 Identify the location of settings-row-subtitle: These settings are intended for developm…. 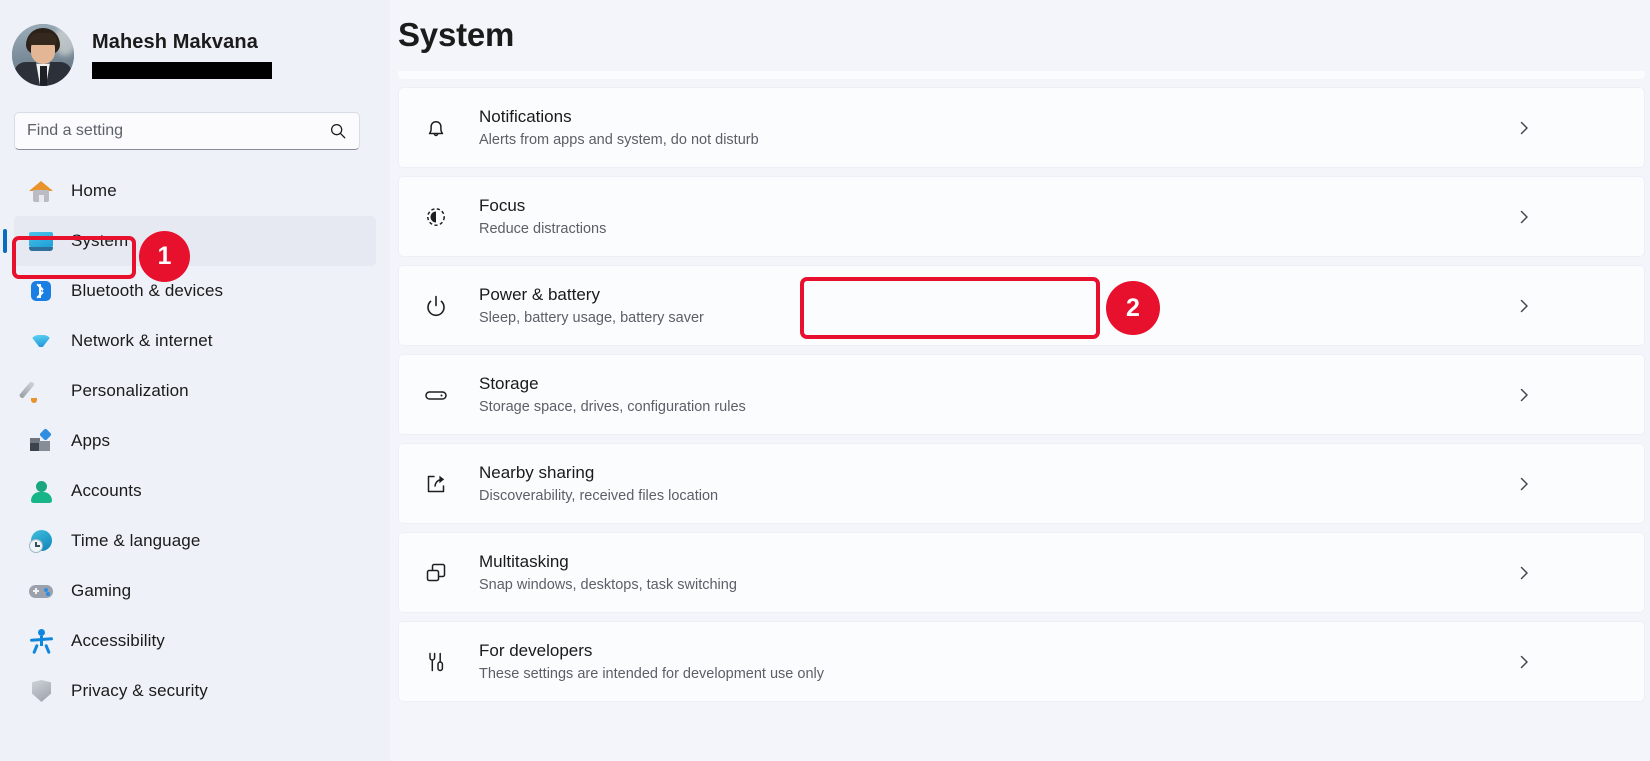
(651, 673).